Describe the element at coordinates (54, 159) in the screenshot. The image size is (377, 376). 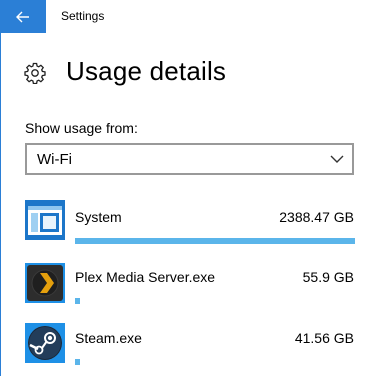
I see `dropdown-selected-value: Wi-Fi` at that location.